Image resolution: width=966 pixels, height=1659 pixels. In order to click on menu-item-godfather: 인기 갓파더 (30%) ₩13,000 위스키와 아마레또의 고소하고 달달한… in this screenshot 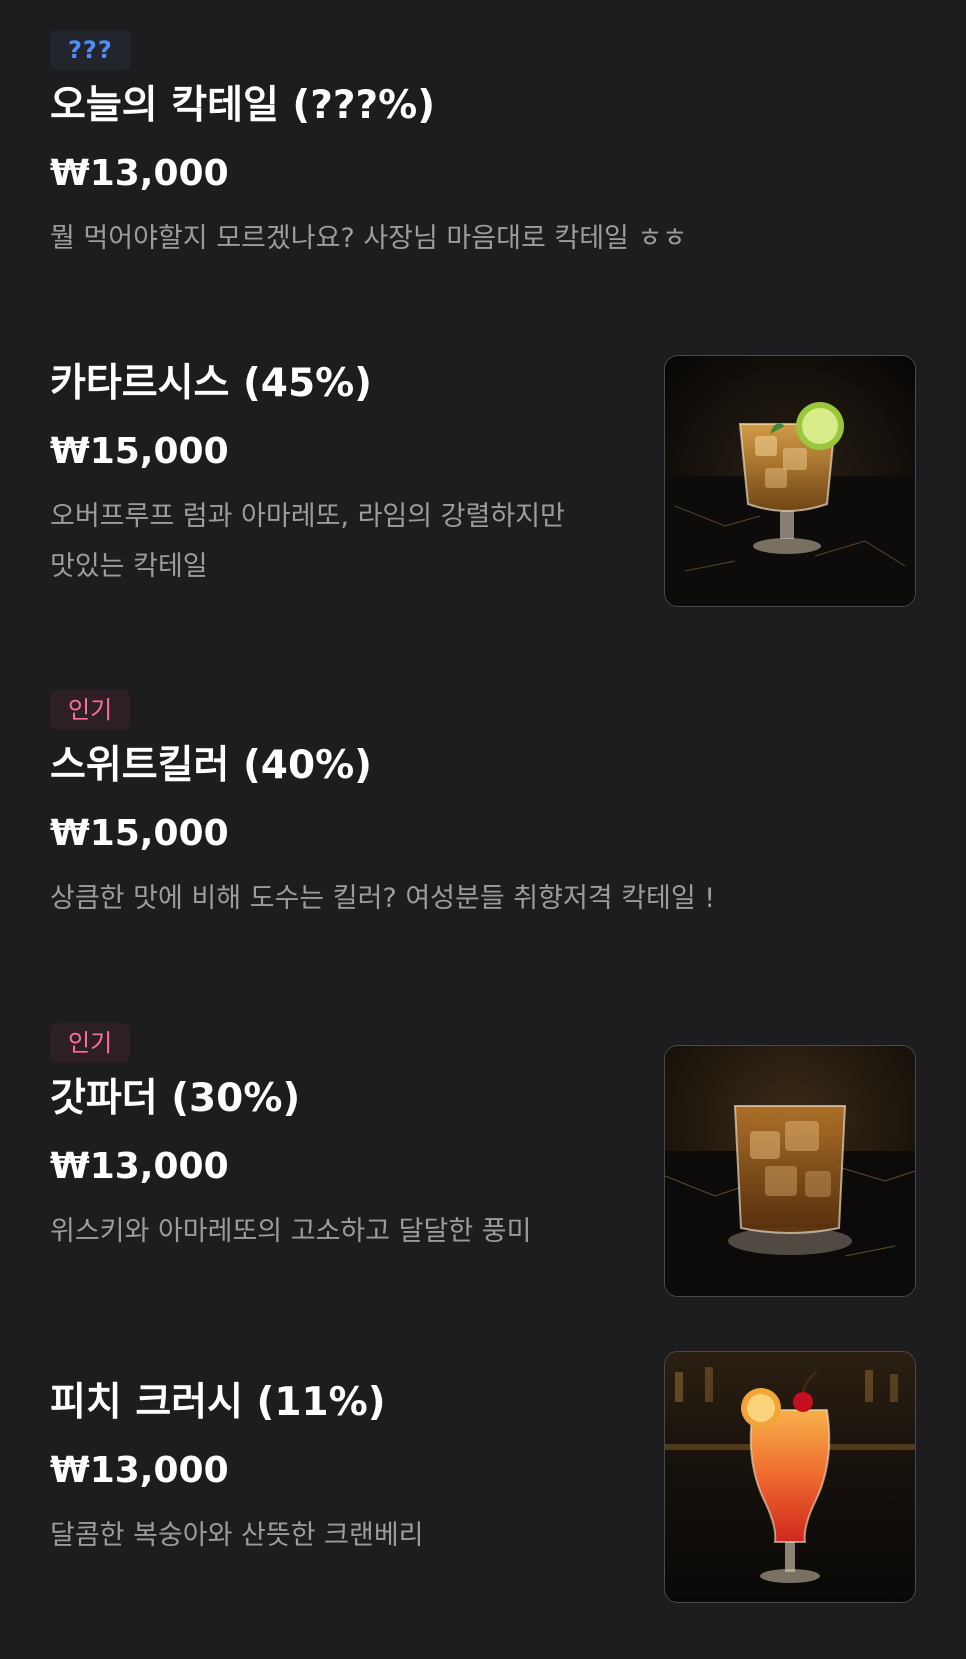, I will do `click(483, 1160)`.